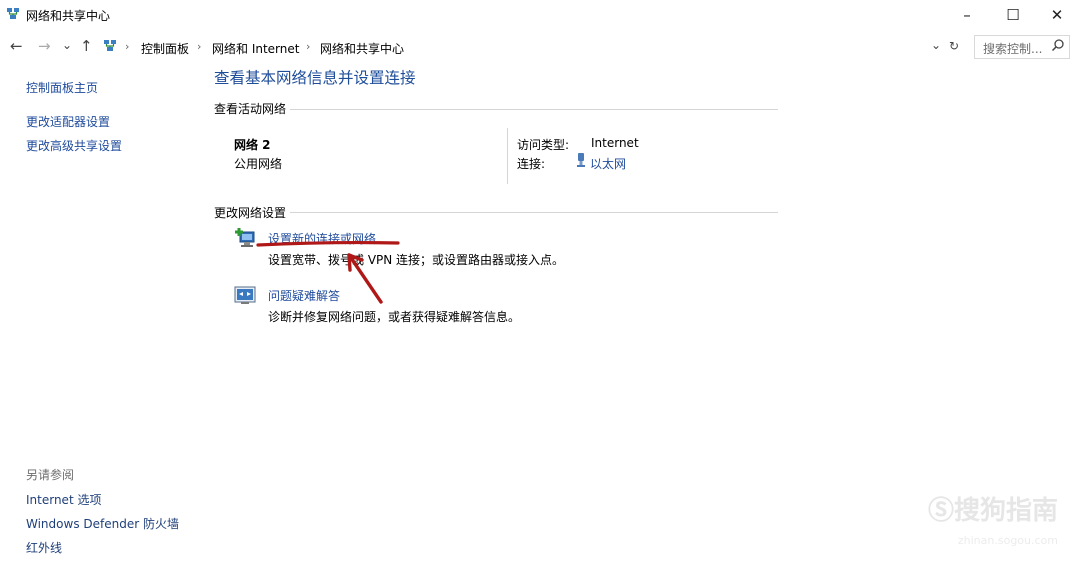 The width and height of the screenshot is (1080, 573). I want to click on up-arrow-icon: ↑, so click(86, 46).